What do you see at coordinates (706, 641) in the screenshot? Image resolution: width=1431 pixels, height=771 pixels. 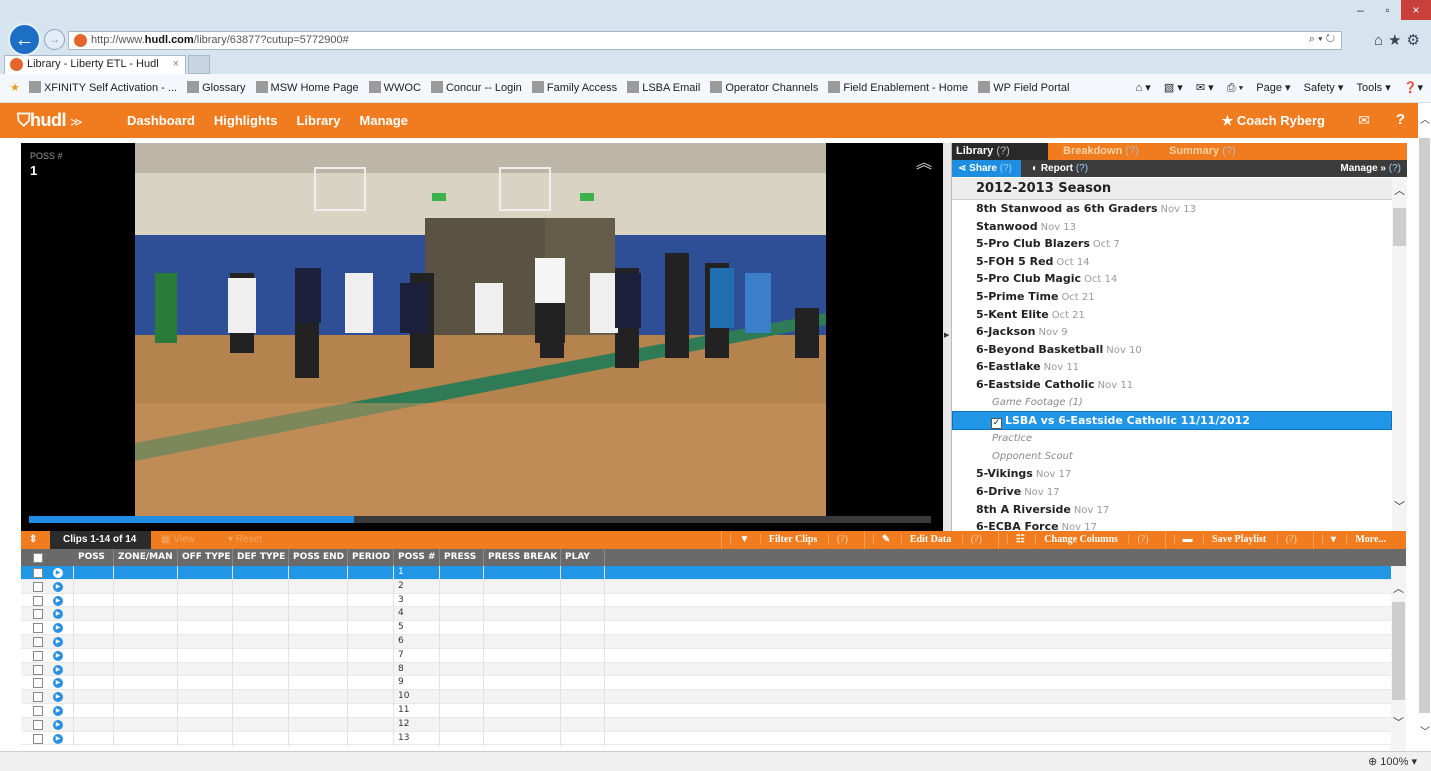 I see `table-row: ▶ 6` at bounding box center [706, 641].